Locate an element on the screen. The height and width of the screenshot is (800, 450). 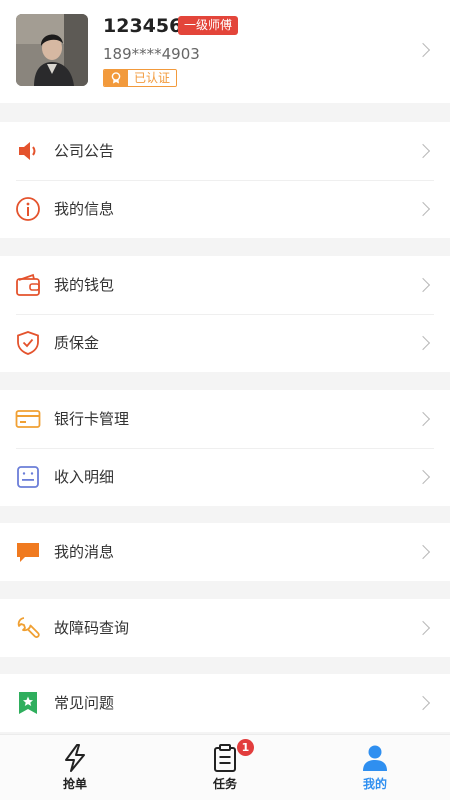
menu-group-finance: 我的钱包 质保金 is located at coordinates (225, 314).